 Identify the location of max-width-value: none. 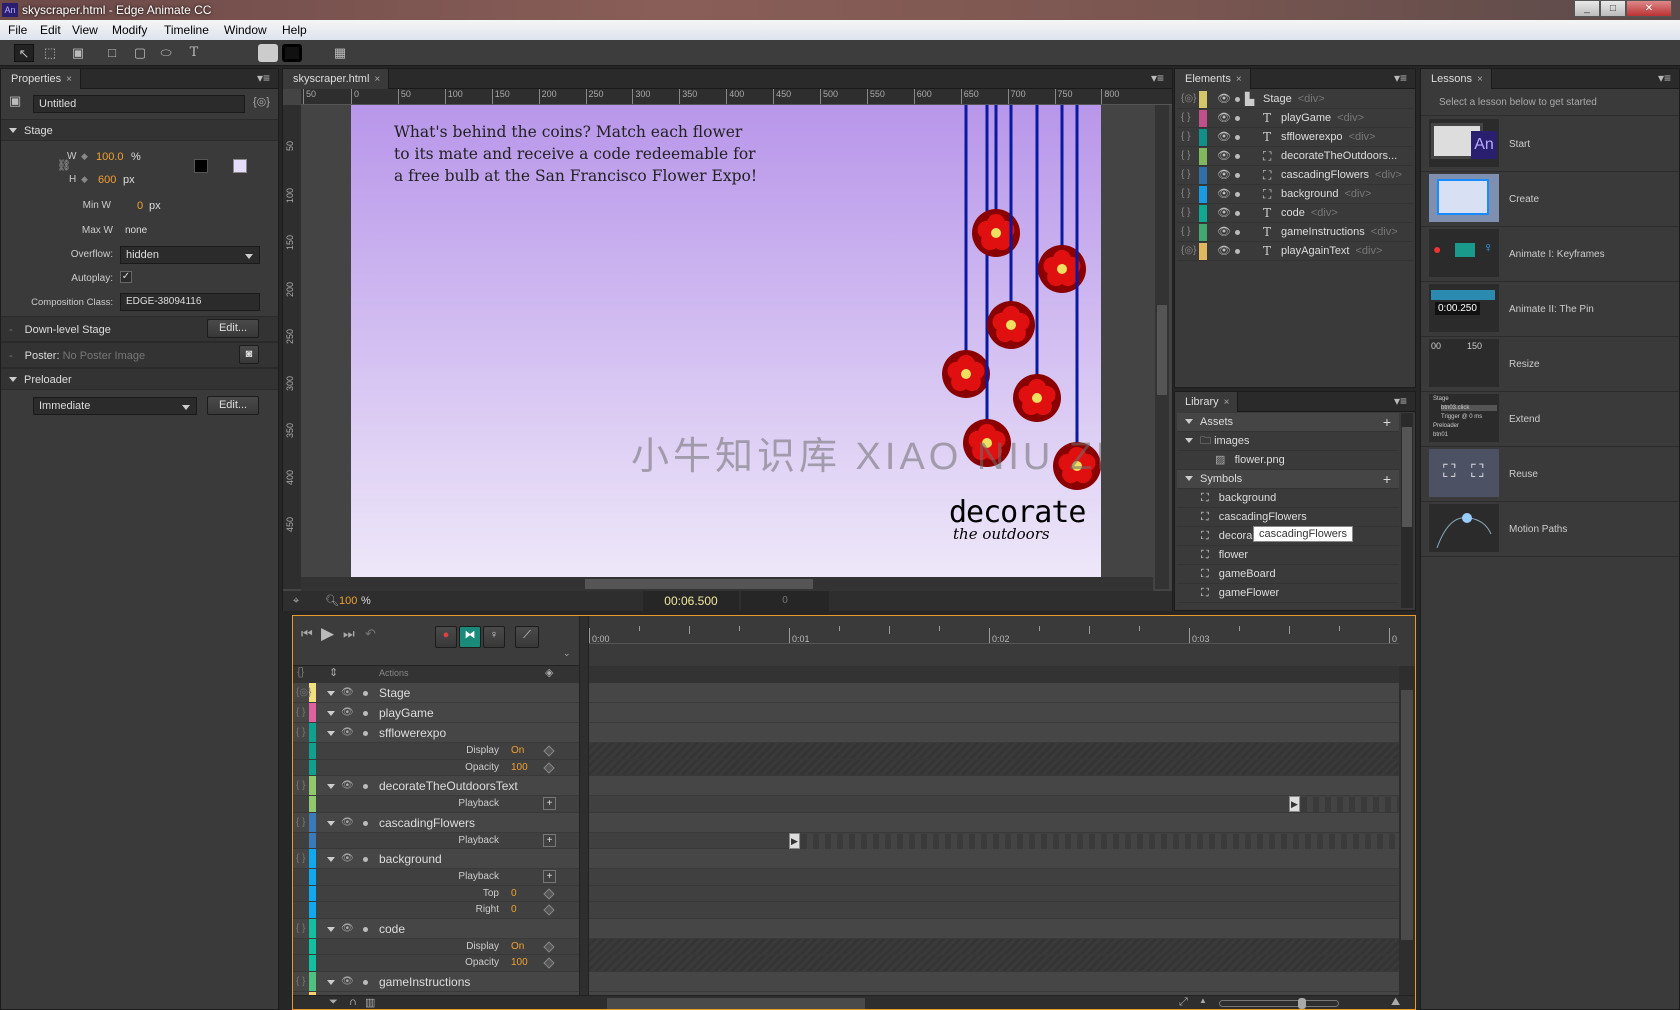
(136, 230).